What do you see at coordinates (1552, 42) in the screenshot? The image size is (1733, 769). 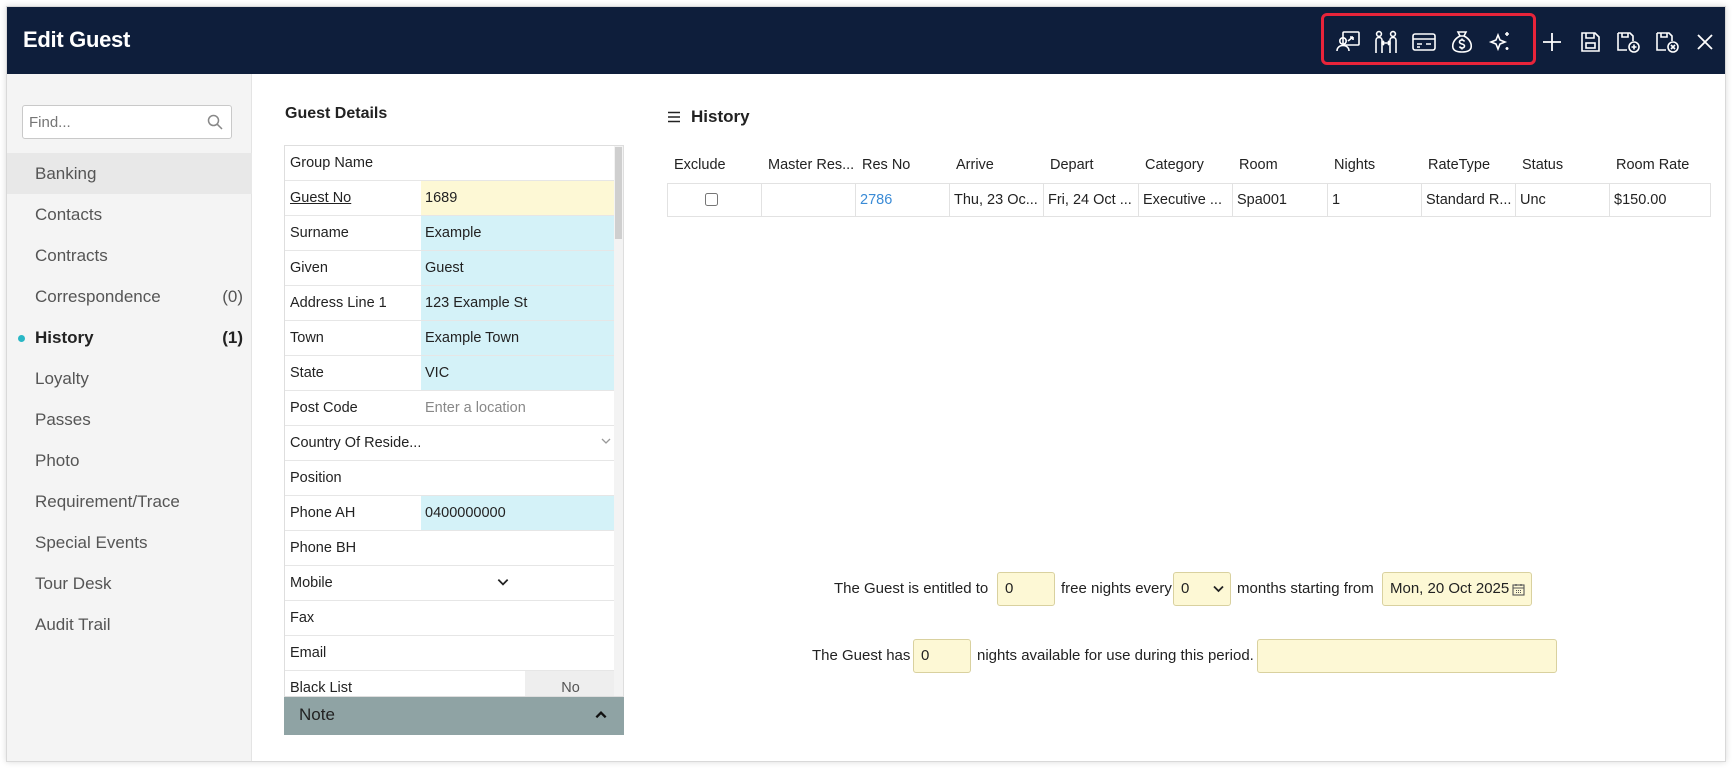 I see `add-icon` at bounding box center [1552, 42].